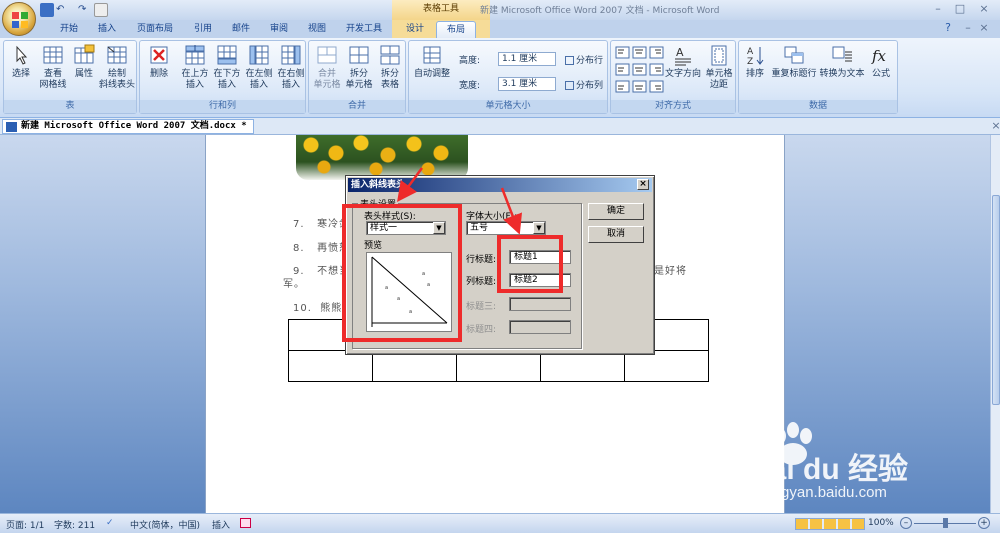 This screenshot has height=533, width=1000. I want to click on sort-button: AZ 排序, so click(755, 62).